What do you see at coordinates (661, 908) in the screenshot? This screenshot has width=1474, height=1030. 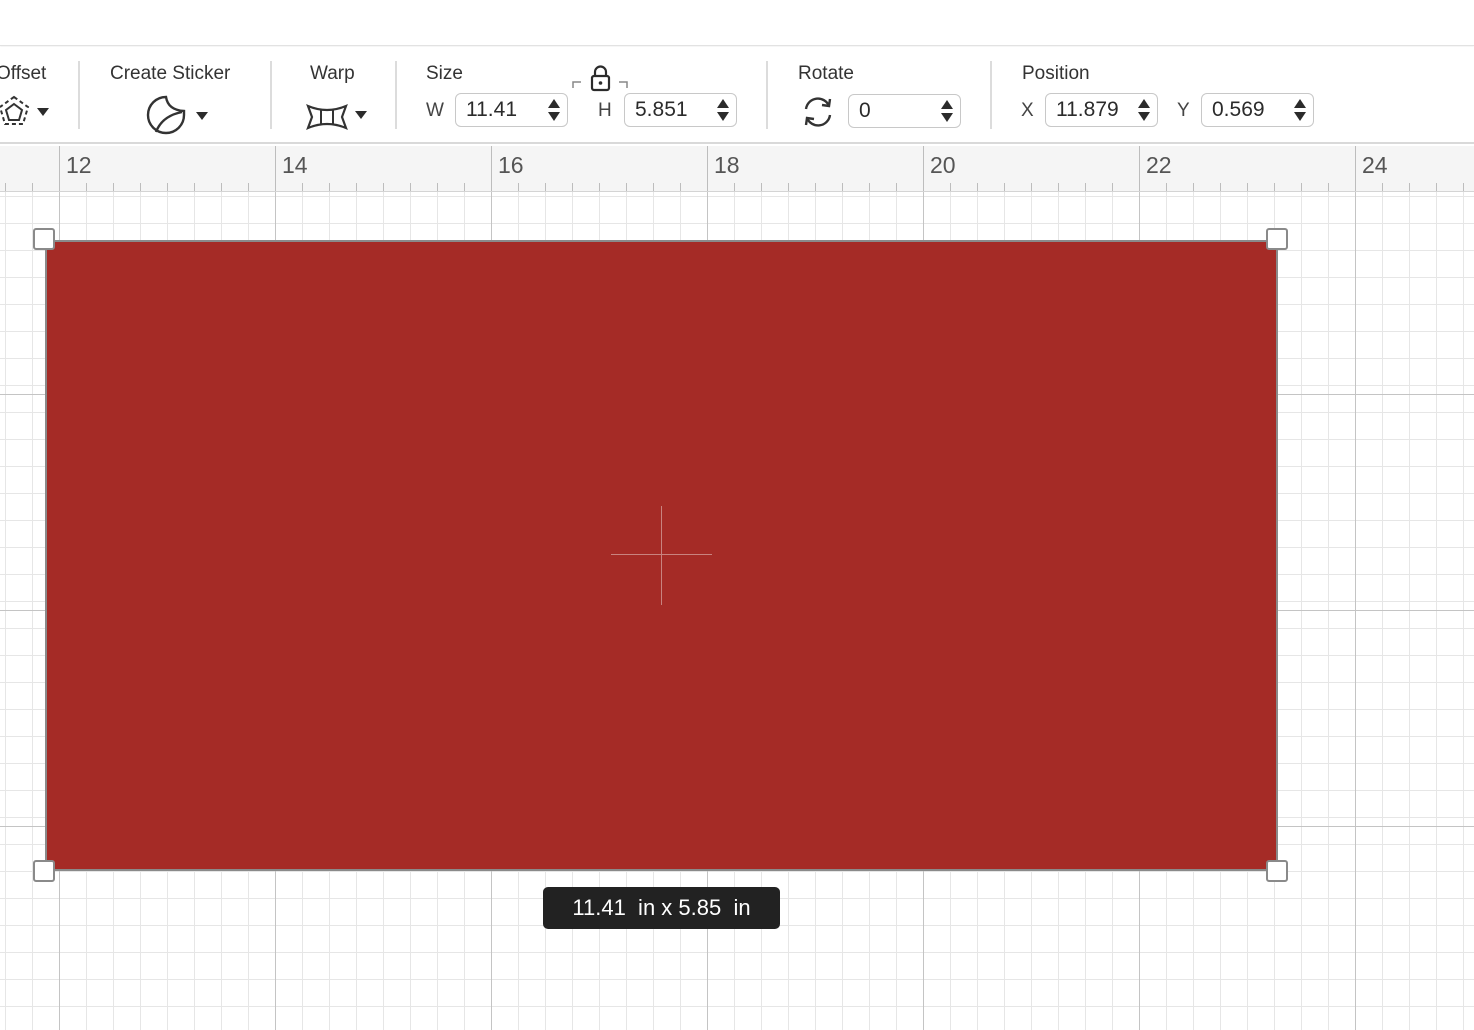 I see `size-tooltip: 11.41 in x 5.85 in` at bounding box center [661, 908].